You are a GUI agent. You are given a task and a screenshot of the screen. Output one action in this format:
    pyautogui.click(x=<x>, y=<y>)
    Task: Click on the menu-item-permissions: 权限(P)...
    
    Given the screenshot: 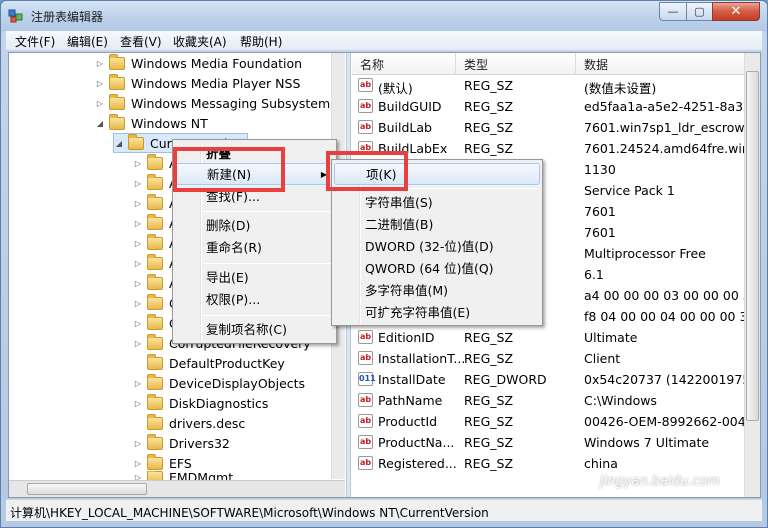 What is the action you would take?
    pyautogui.click(x=254, y=300)
    